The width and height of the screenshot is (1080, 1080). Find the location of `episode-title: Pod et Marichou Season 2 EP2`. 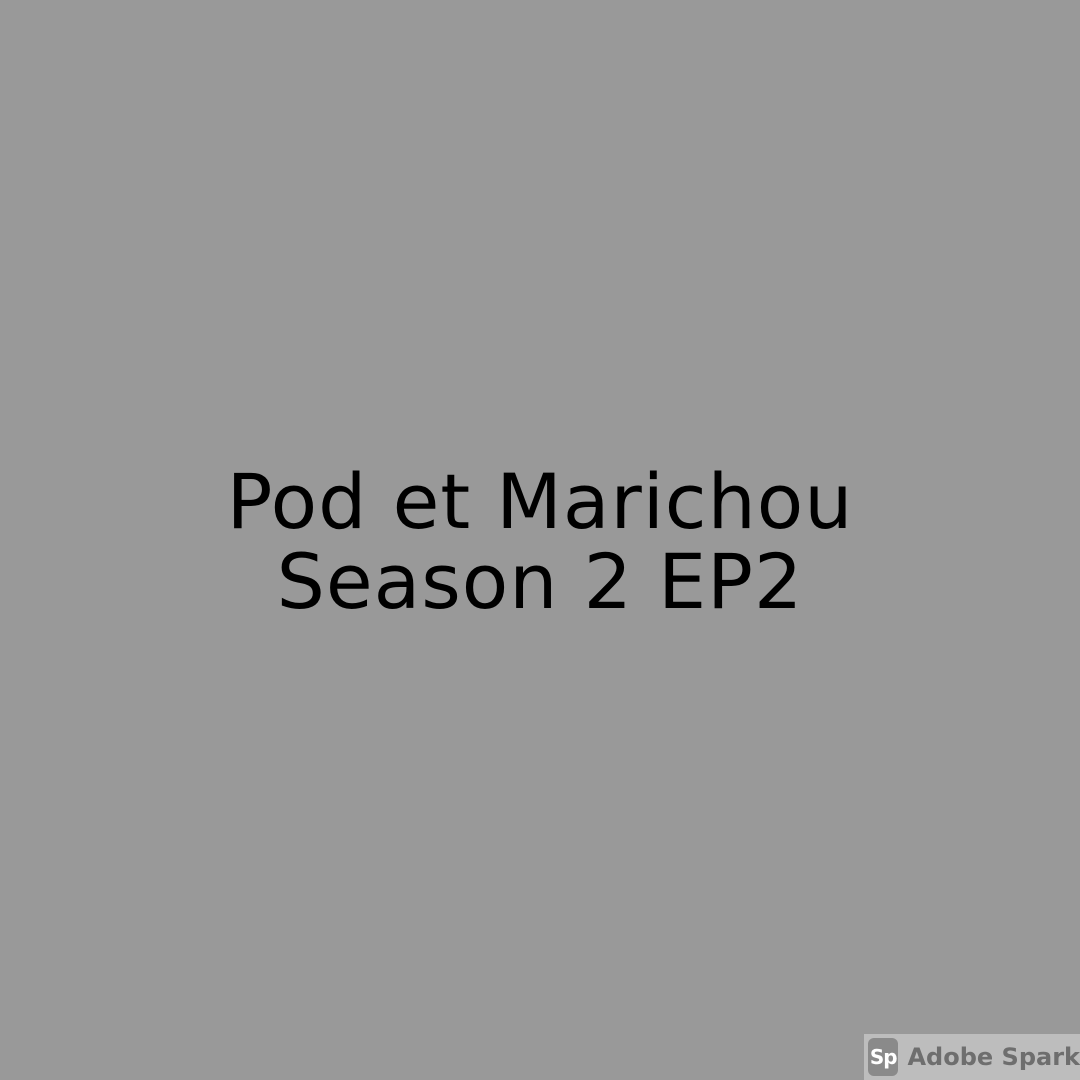

episode-title: Pod et Marichou Season 2 EP2 is located at coordinates (540, 542).